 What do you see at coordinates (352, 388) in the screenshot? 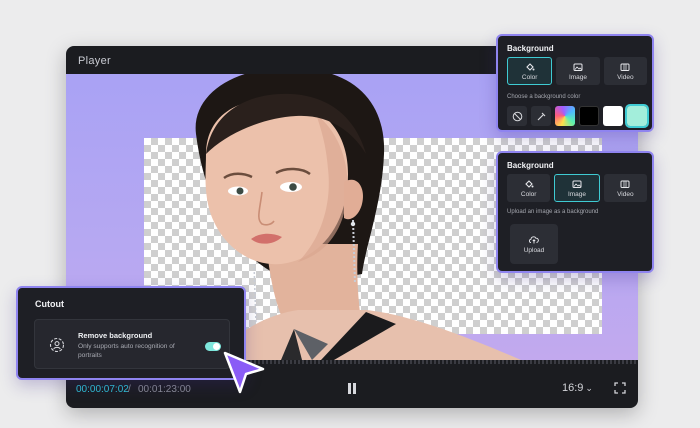
I see `pause-button` at bounding box center [352, 388].